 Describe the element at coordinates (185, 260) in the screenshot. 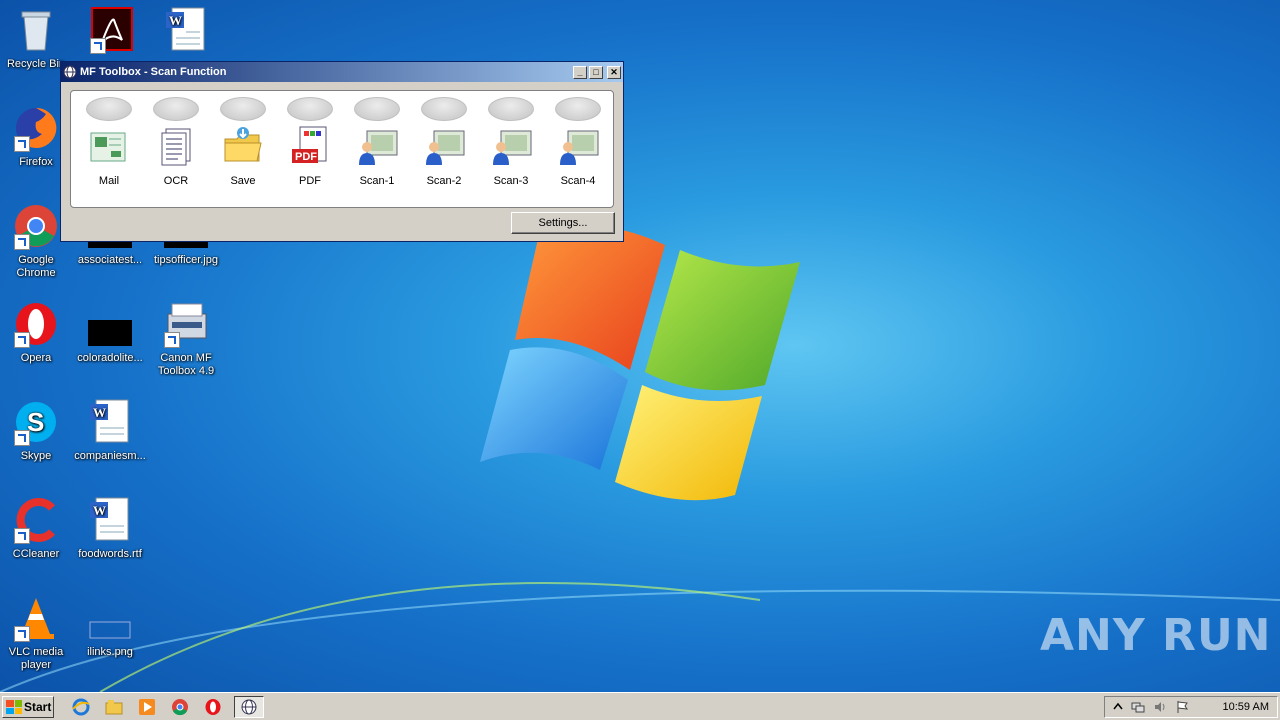

I see `icon-label: tipsofficer.jpg` at that location.